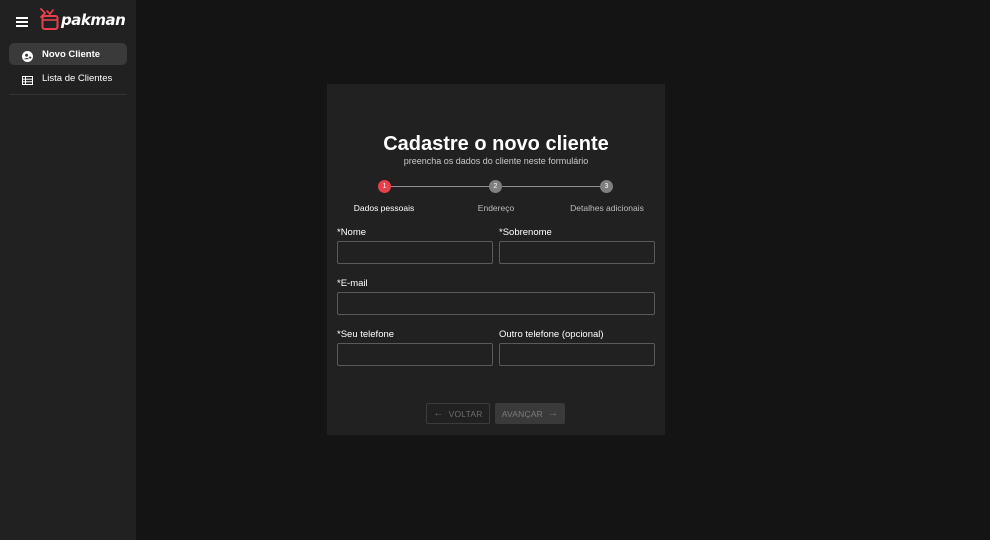  I want to click on telefone-label: *Seu telefone, so click(366, 334).